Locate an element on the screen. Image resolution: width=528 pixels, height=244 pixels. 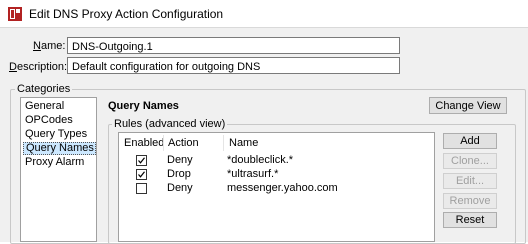
column-header-name: Name is located at coordinates (241, 143).